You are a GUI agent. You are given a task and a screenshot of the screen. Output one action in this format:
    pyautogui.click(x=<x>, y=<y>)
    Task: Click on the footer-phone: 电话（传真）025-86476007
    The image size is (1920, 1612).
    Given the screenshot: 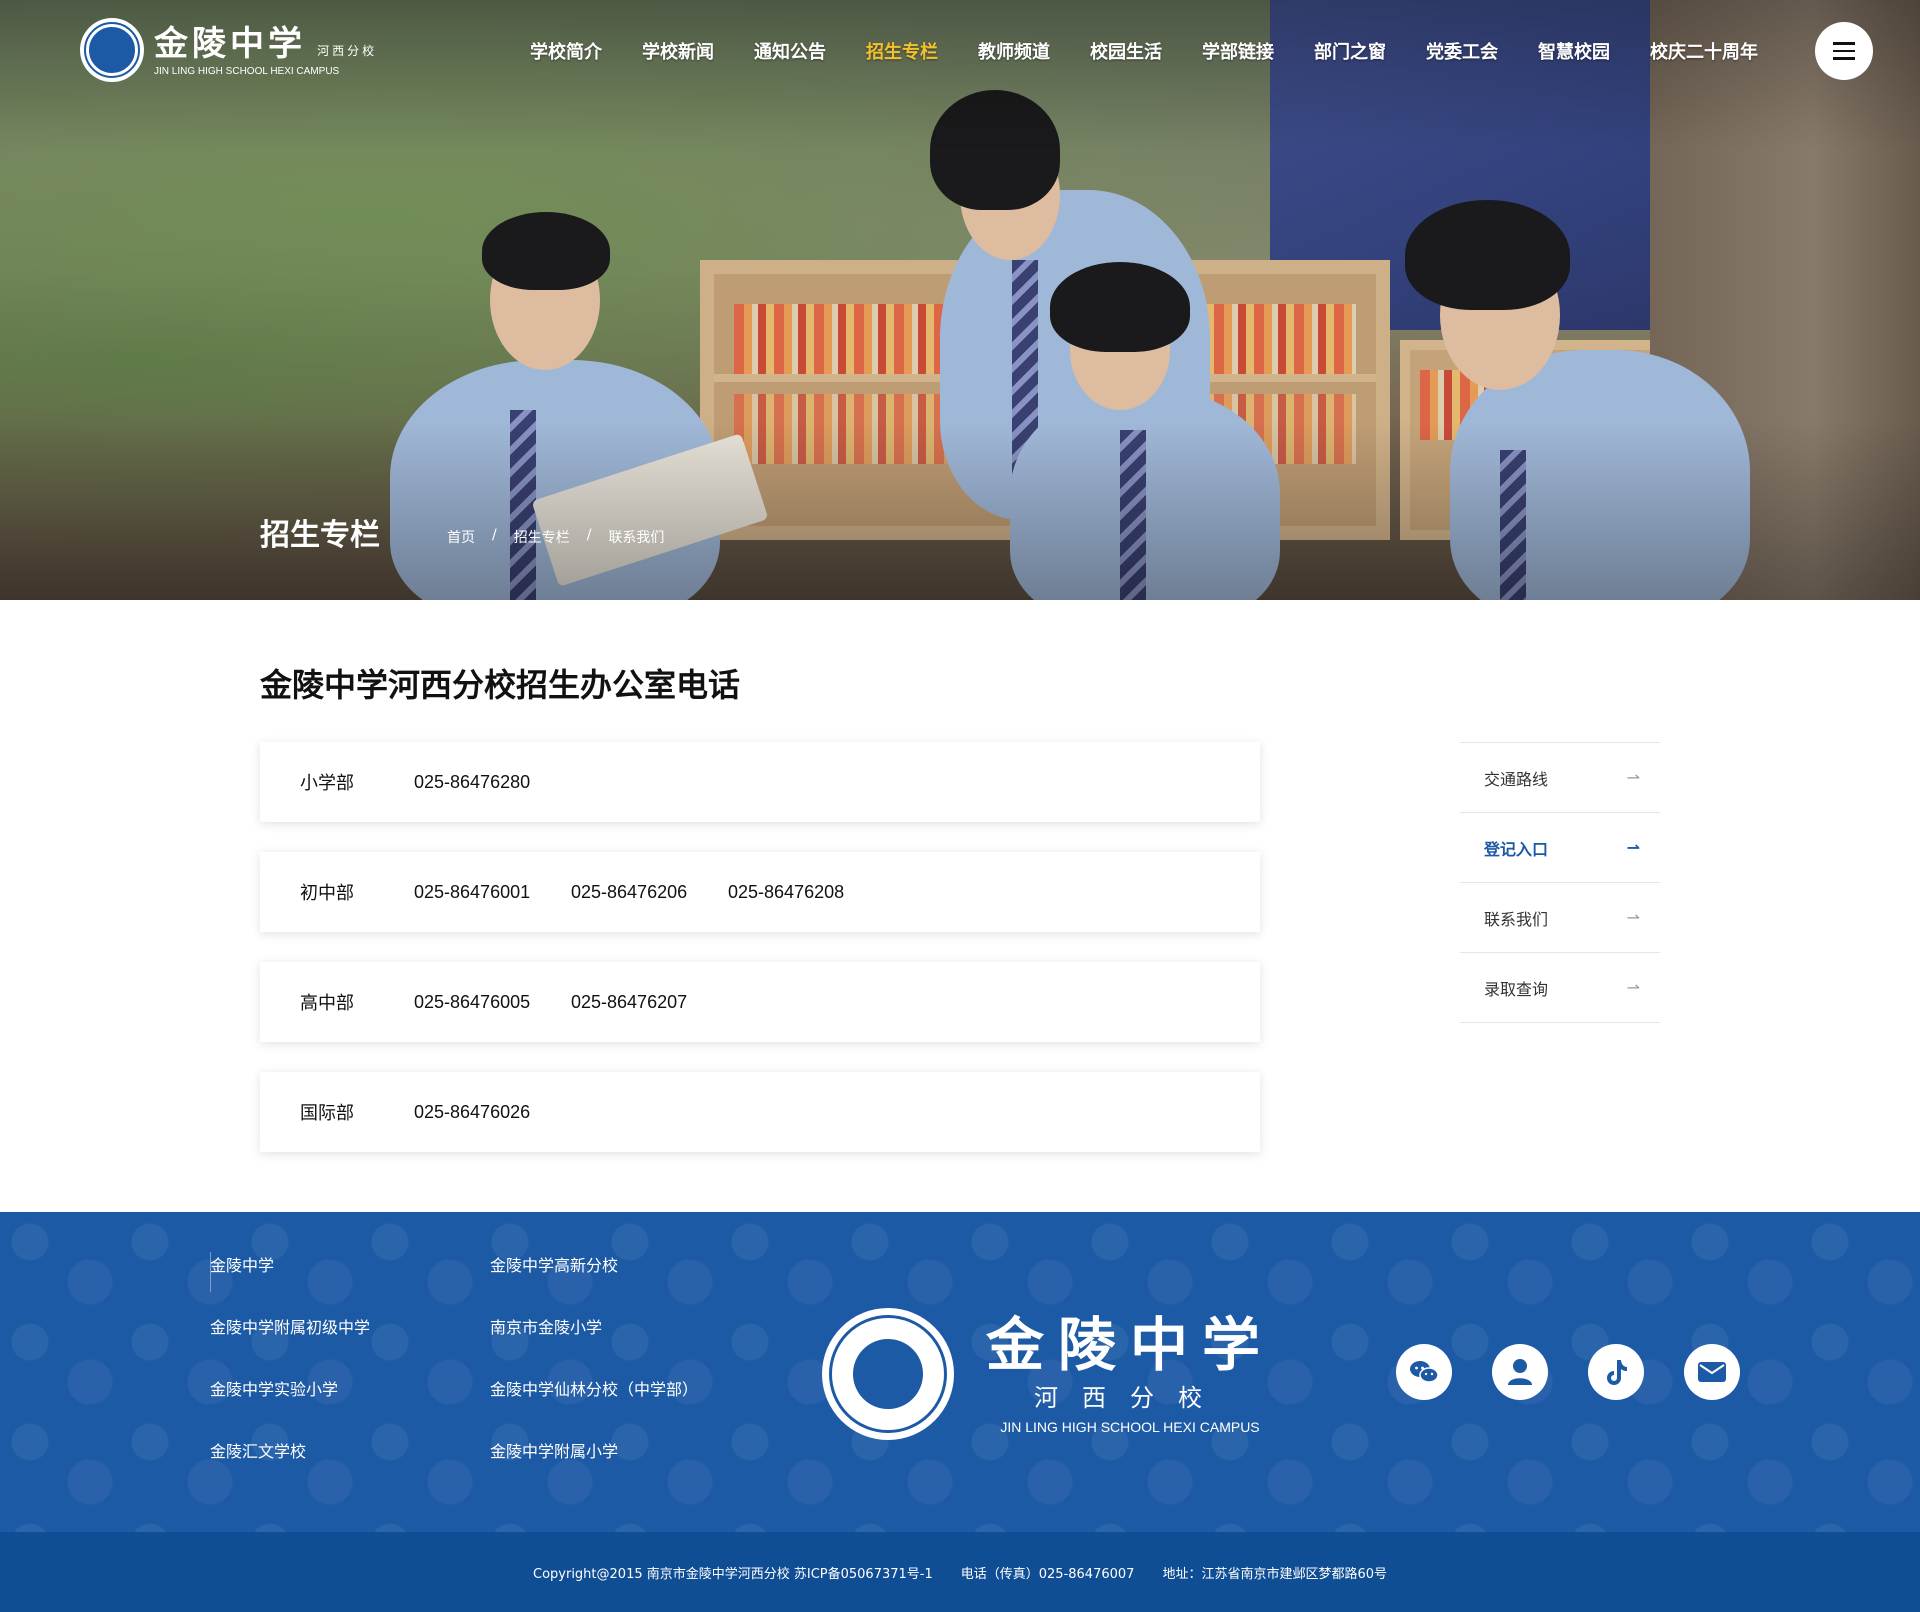 What is the action you would take?
    pyautogui.click(x=1047, y=1574)
    